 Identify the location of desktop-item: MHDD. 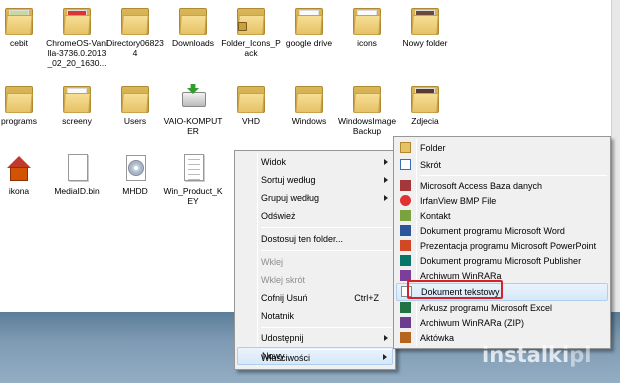
(135, 174).